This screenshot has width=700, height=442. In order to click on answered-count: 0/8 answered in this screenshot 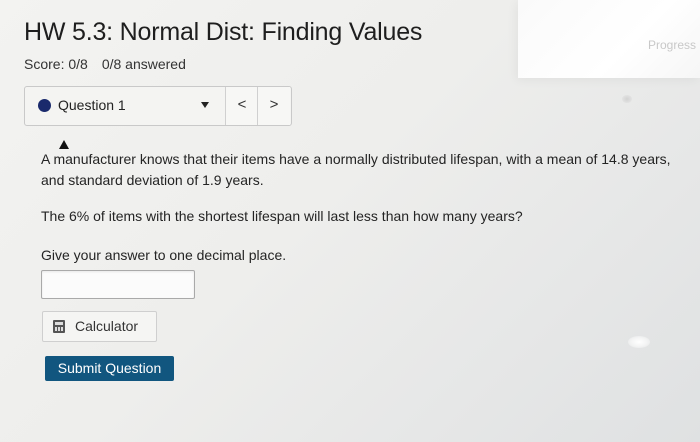, I will do `click(143, 64)`.